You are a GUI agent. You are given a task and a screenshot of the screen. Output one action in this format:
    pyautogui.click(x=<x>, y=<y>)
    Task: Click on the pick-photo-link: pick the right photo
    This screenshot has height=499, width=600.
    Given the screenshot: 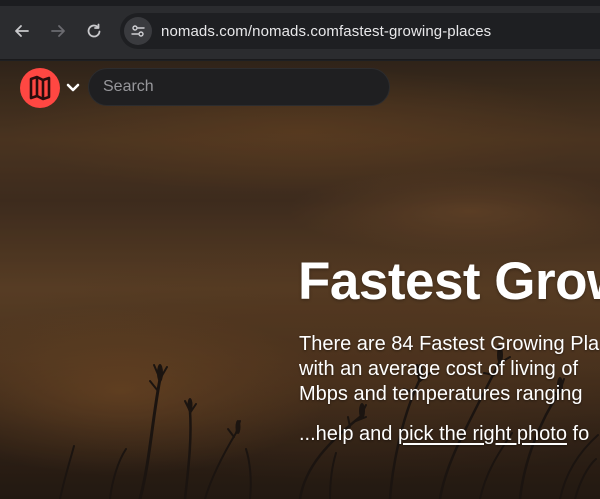 What is the action you would take?
    pyautogui.click(x=482, y=434)
    